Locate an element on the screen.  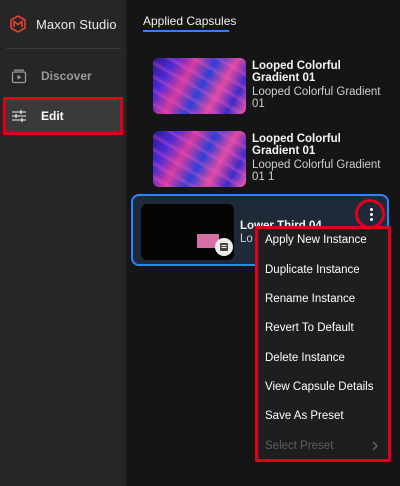
tab-active-indicator is located at coordinates (186, 31).